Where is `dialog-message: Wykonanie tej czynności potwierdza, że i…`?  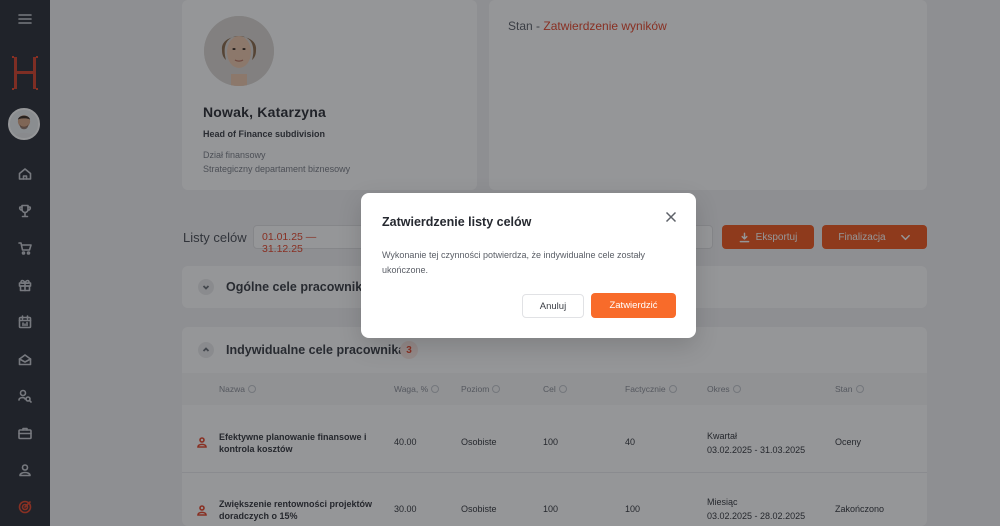
dialog-message: Wykonanie tej czynności potwierdza, że i… is located at coordinates (514, 262).